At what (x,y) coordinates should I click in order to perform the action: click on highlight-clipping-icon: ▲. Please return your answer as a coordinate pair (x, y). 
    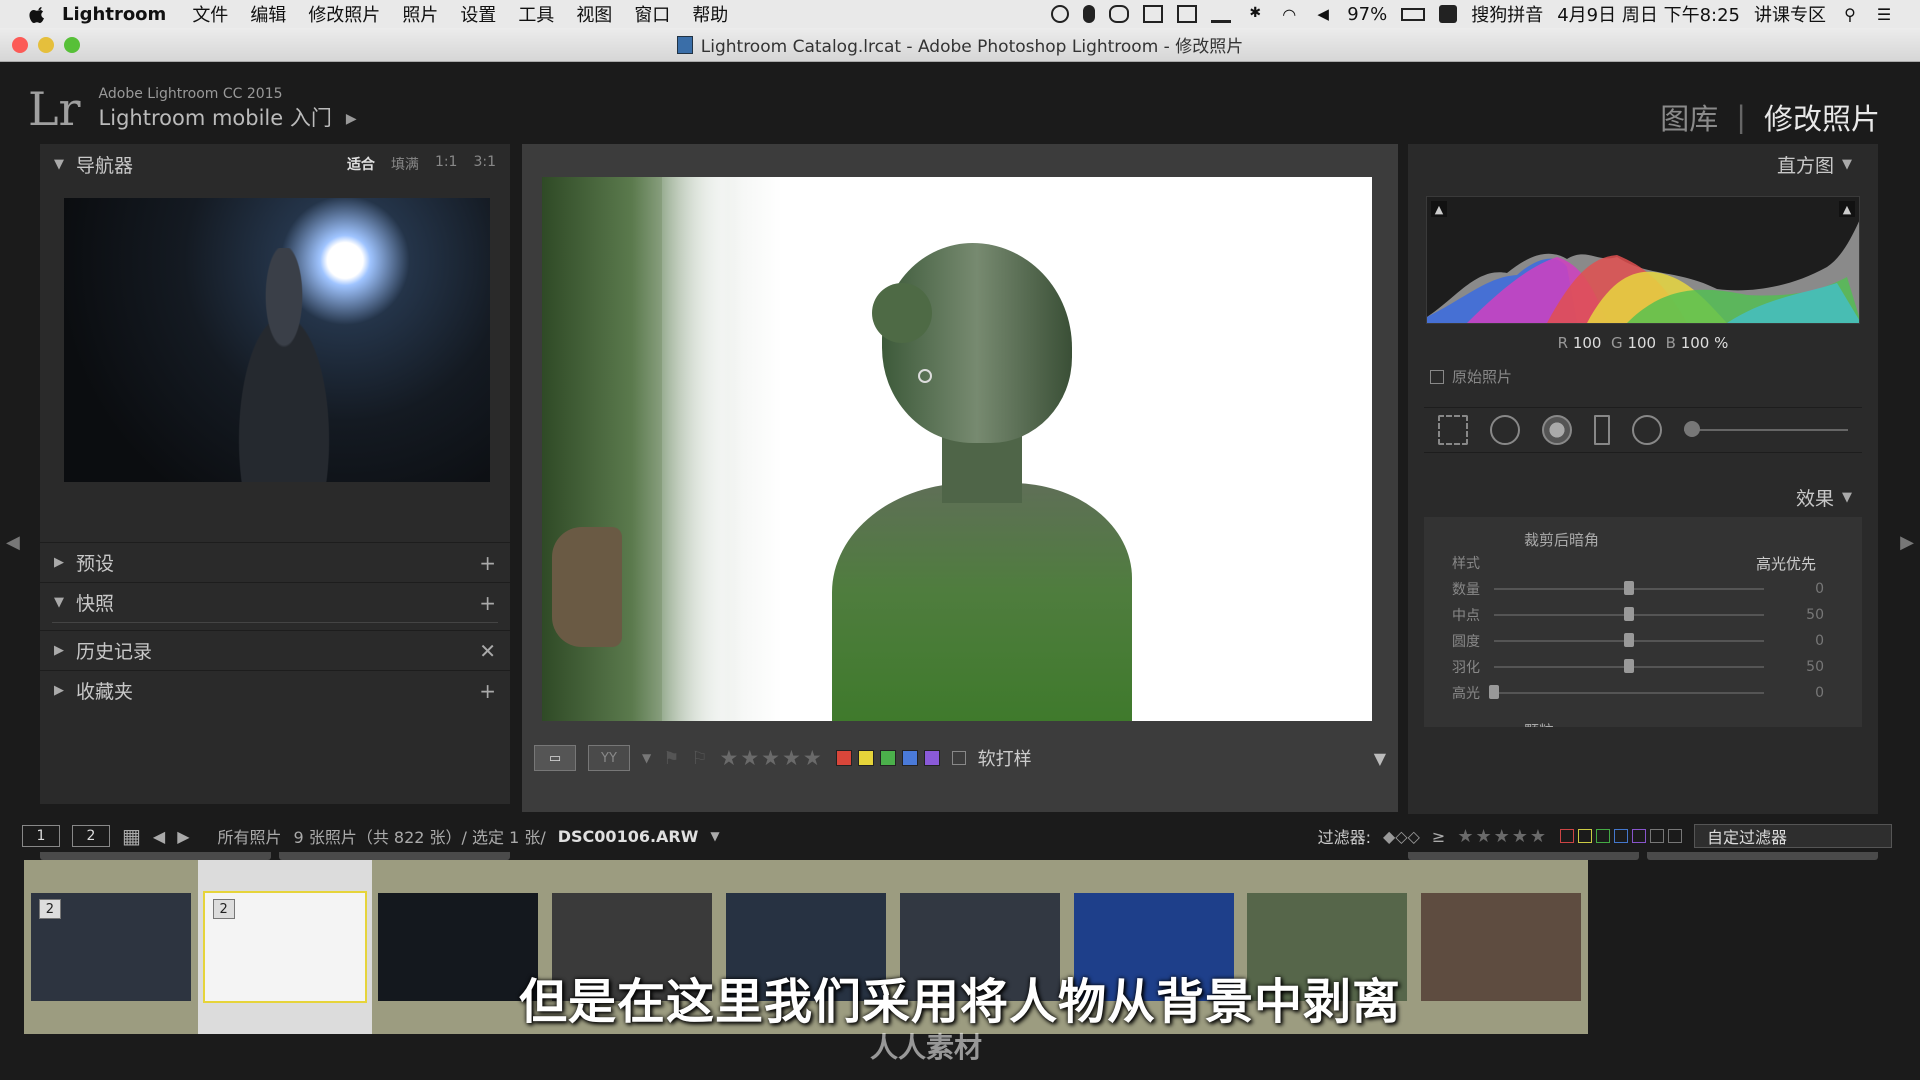
    Looking at the image, I should click on (1847, 209).